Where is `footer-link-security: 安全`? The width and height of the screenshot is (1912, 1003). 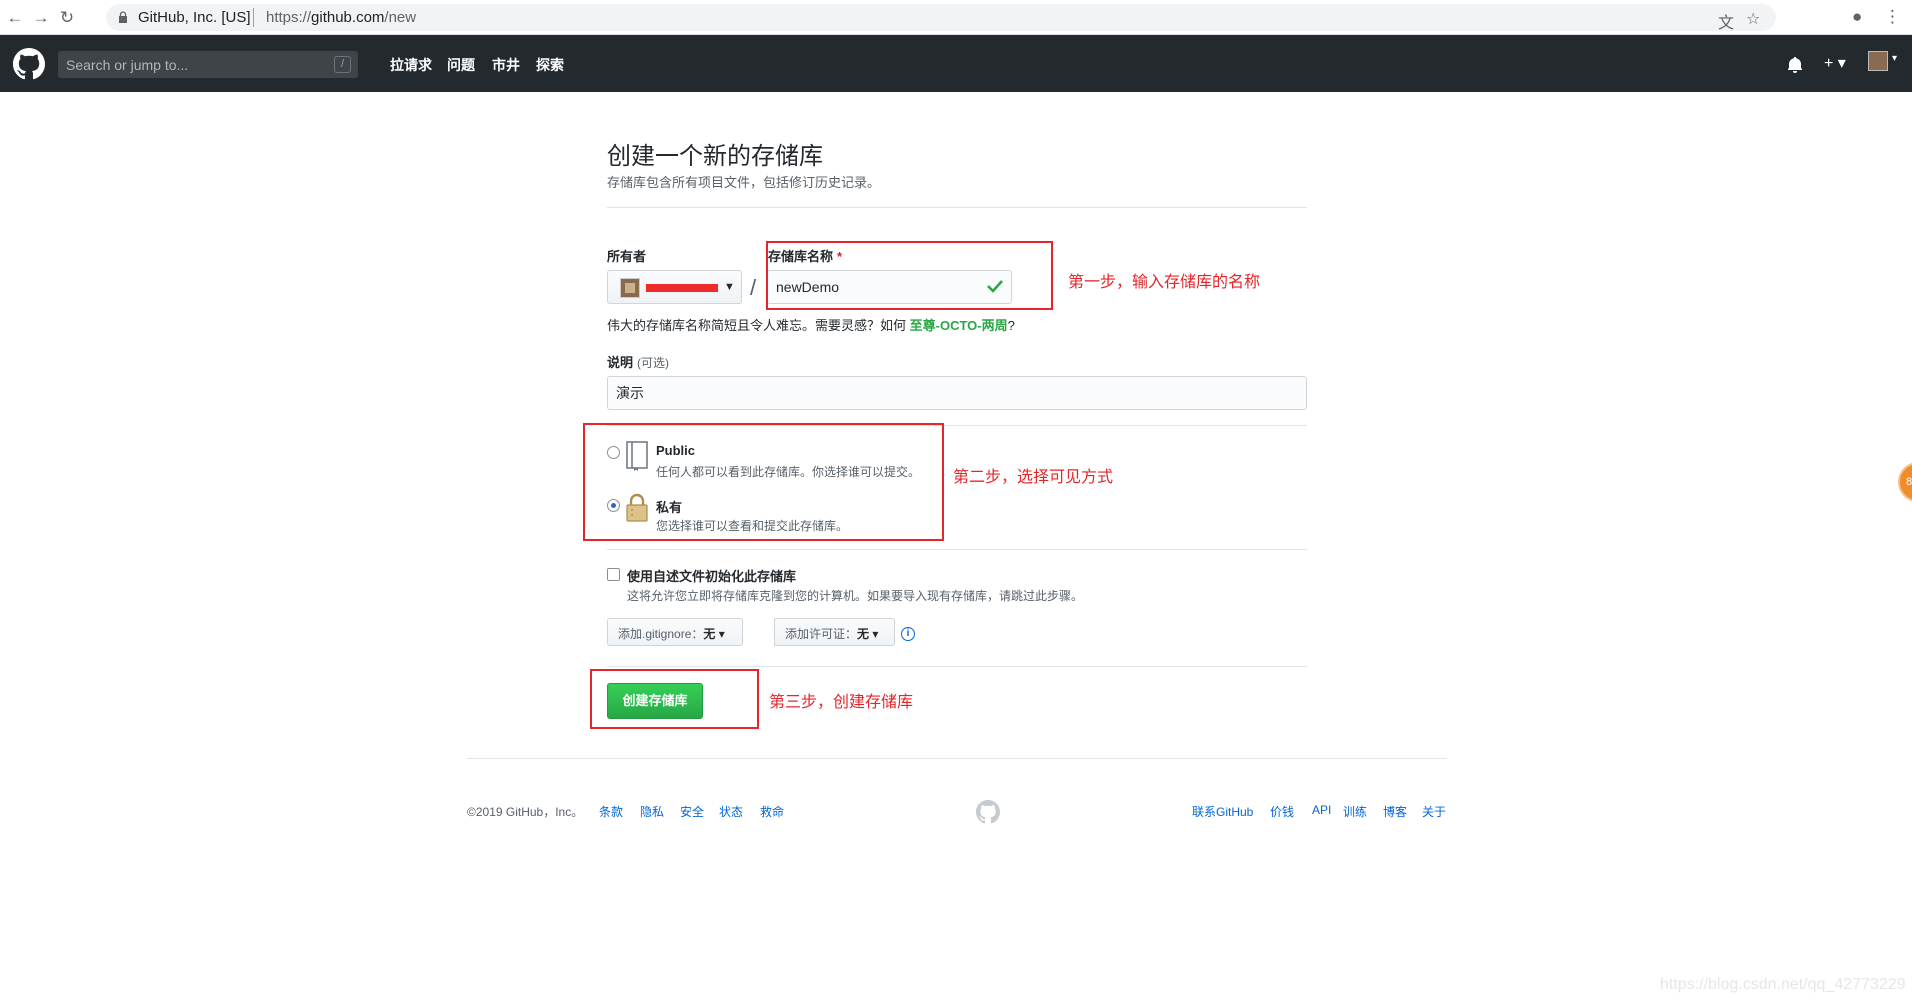 footer-link-security: 安全 is located at coordinates (692, 811).